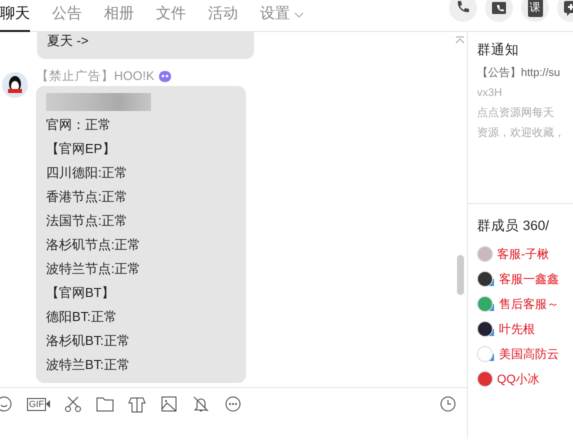  Describe the element at coordinates (165, 76) in the screenshot. I see `robot-badge-icon` at that location.